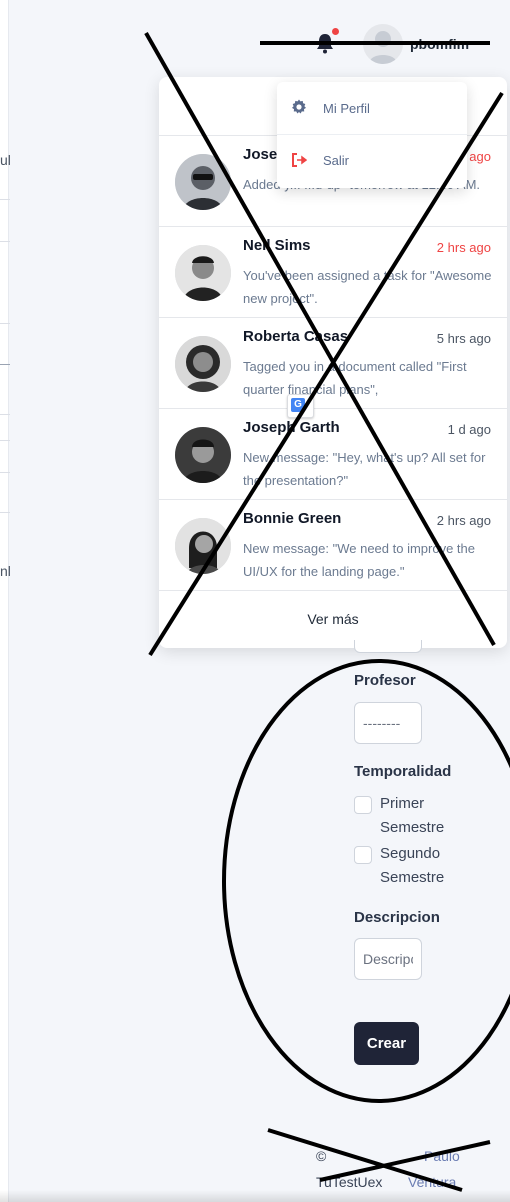 The height and width of the screenshot is (1202, 510). Describe the element at coordinates (363, 805) in the screenshot. I see `primer-semestre-checkbox` at that location.